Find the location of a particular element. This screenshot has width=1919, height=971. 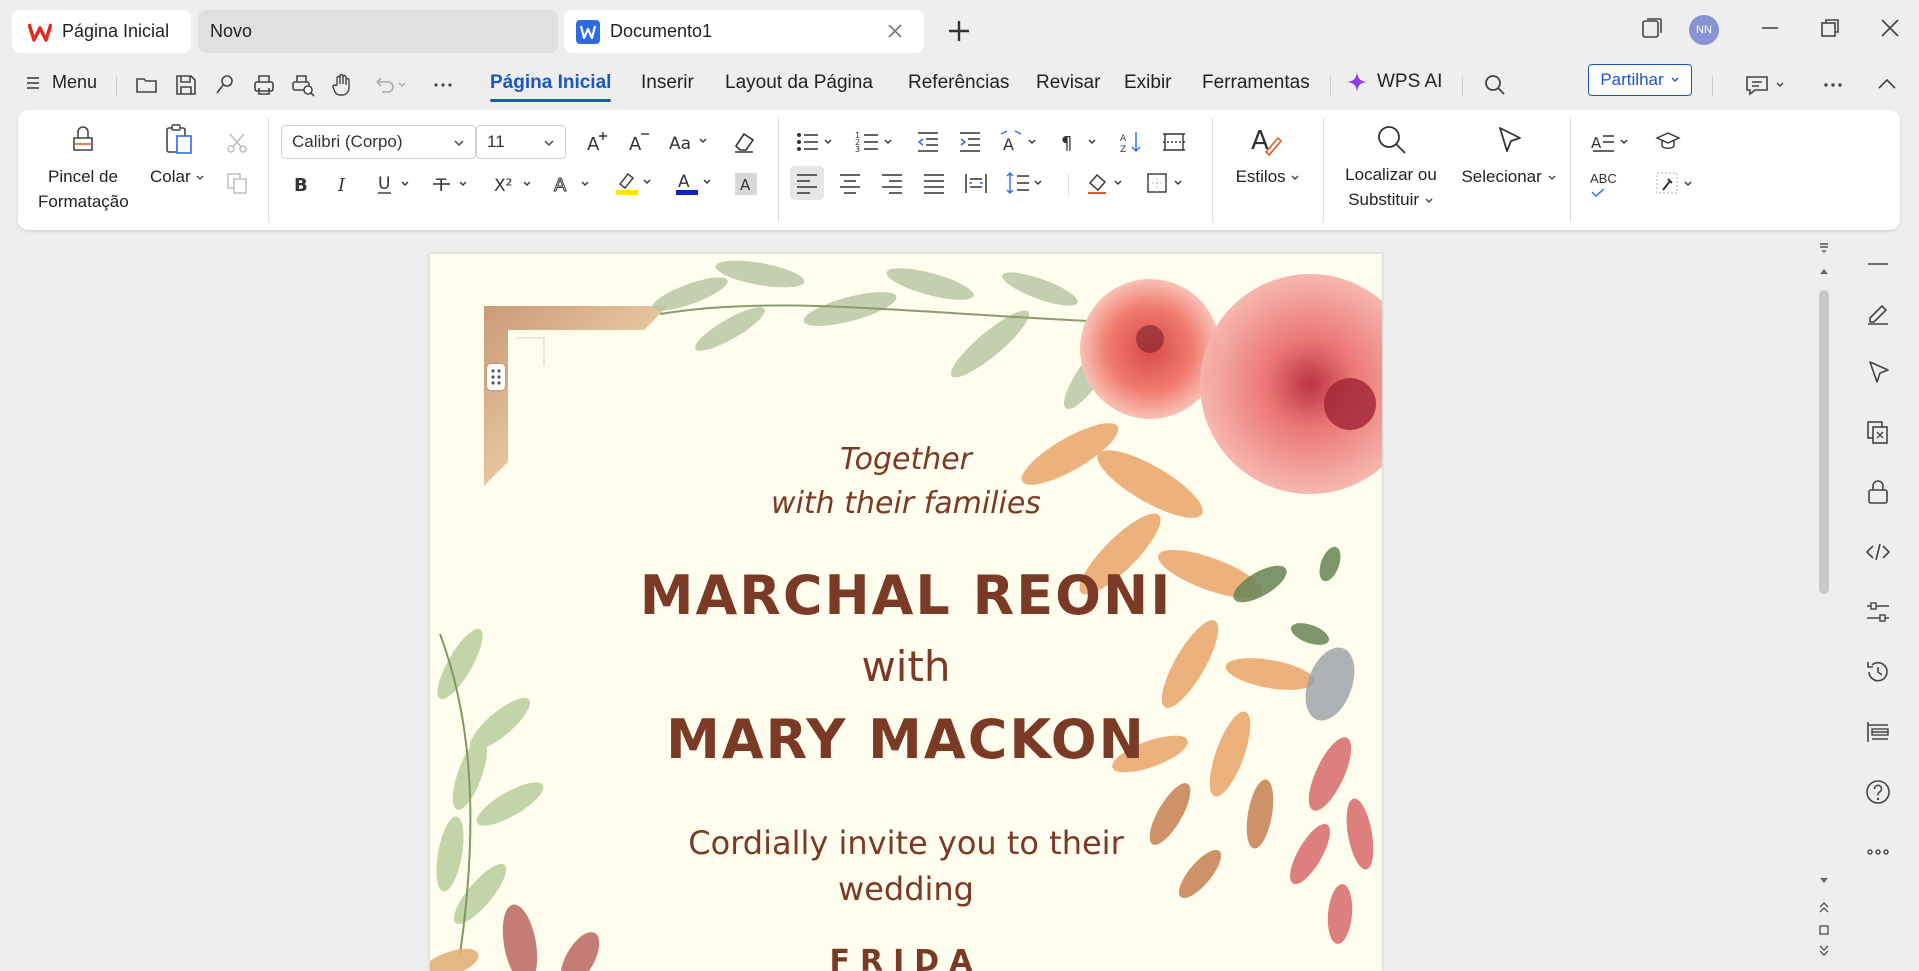

tab-revisar: Revisar is located at coordinates (1068, 83).